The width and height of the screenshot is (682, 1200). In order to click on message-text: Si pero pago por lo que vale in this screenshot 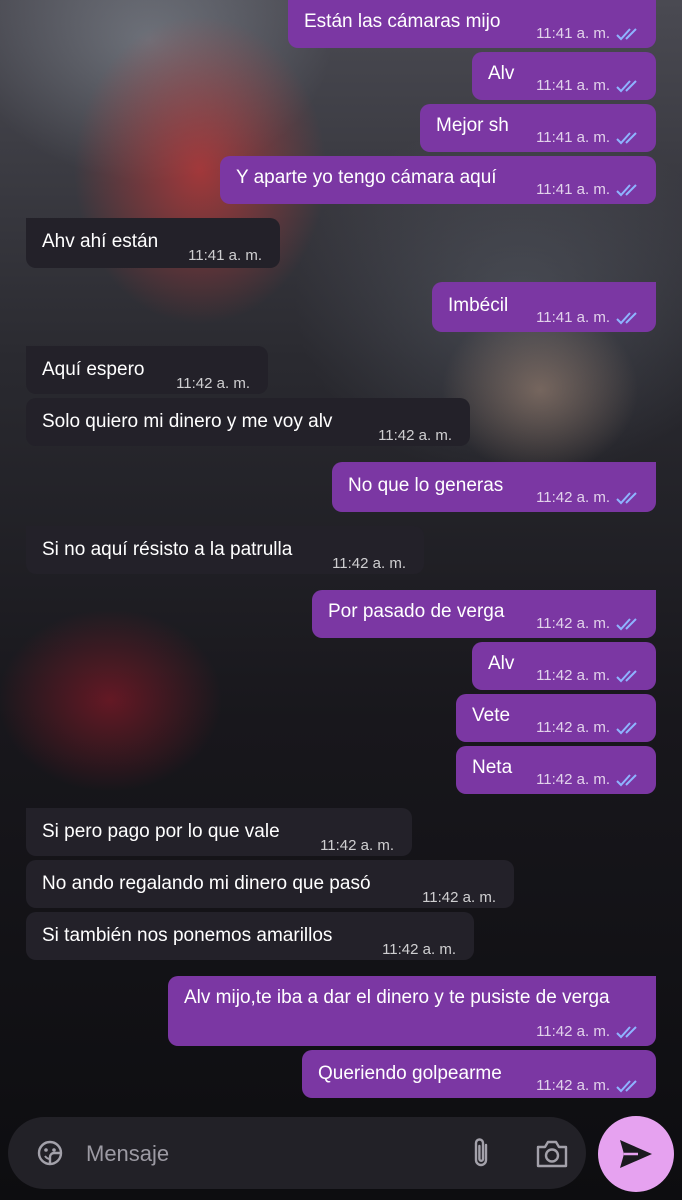, I will do `click(161, 831)`.